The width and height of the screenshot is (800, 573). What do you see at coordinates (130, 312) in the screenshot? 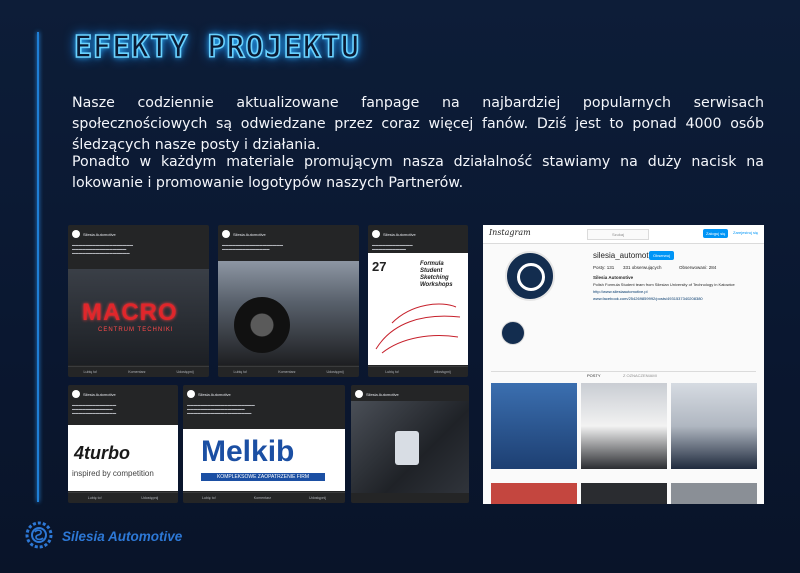
I see `macro-logo: MACRO` at bounding box center [130, 312].